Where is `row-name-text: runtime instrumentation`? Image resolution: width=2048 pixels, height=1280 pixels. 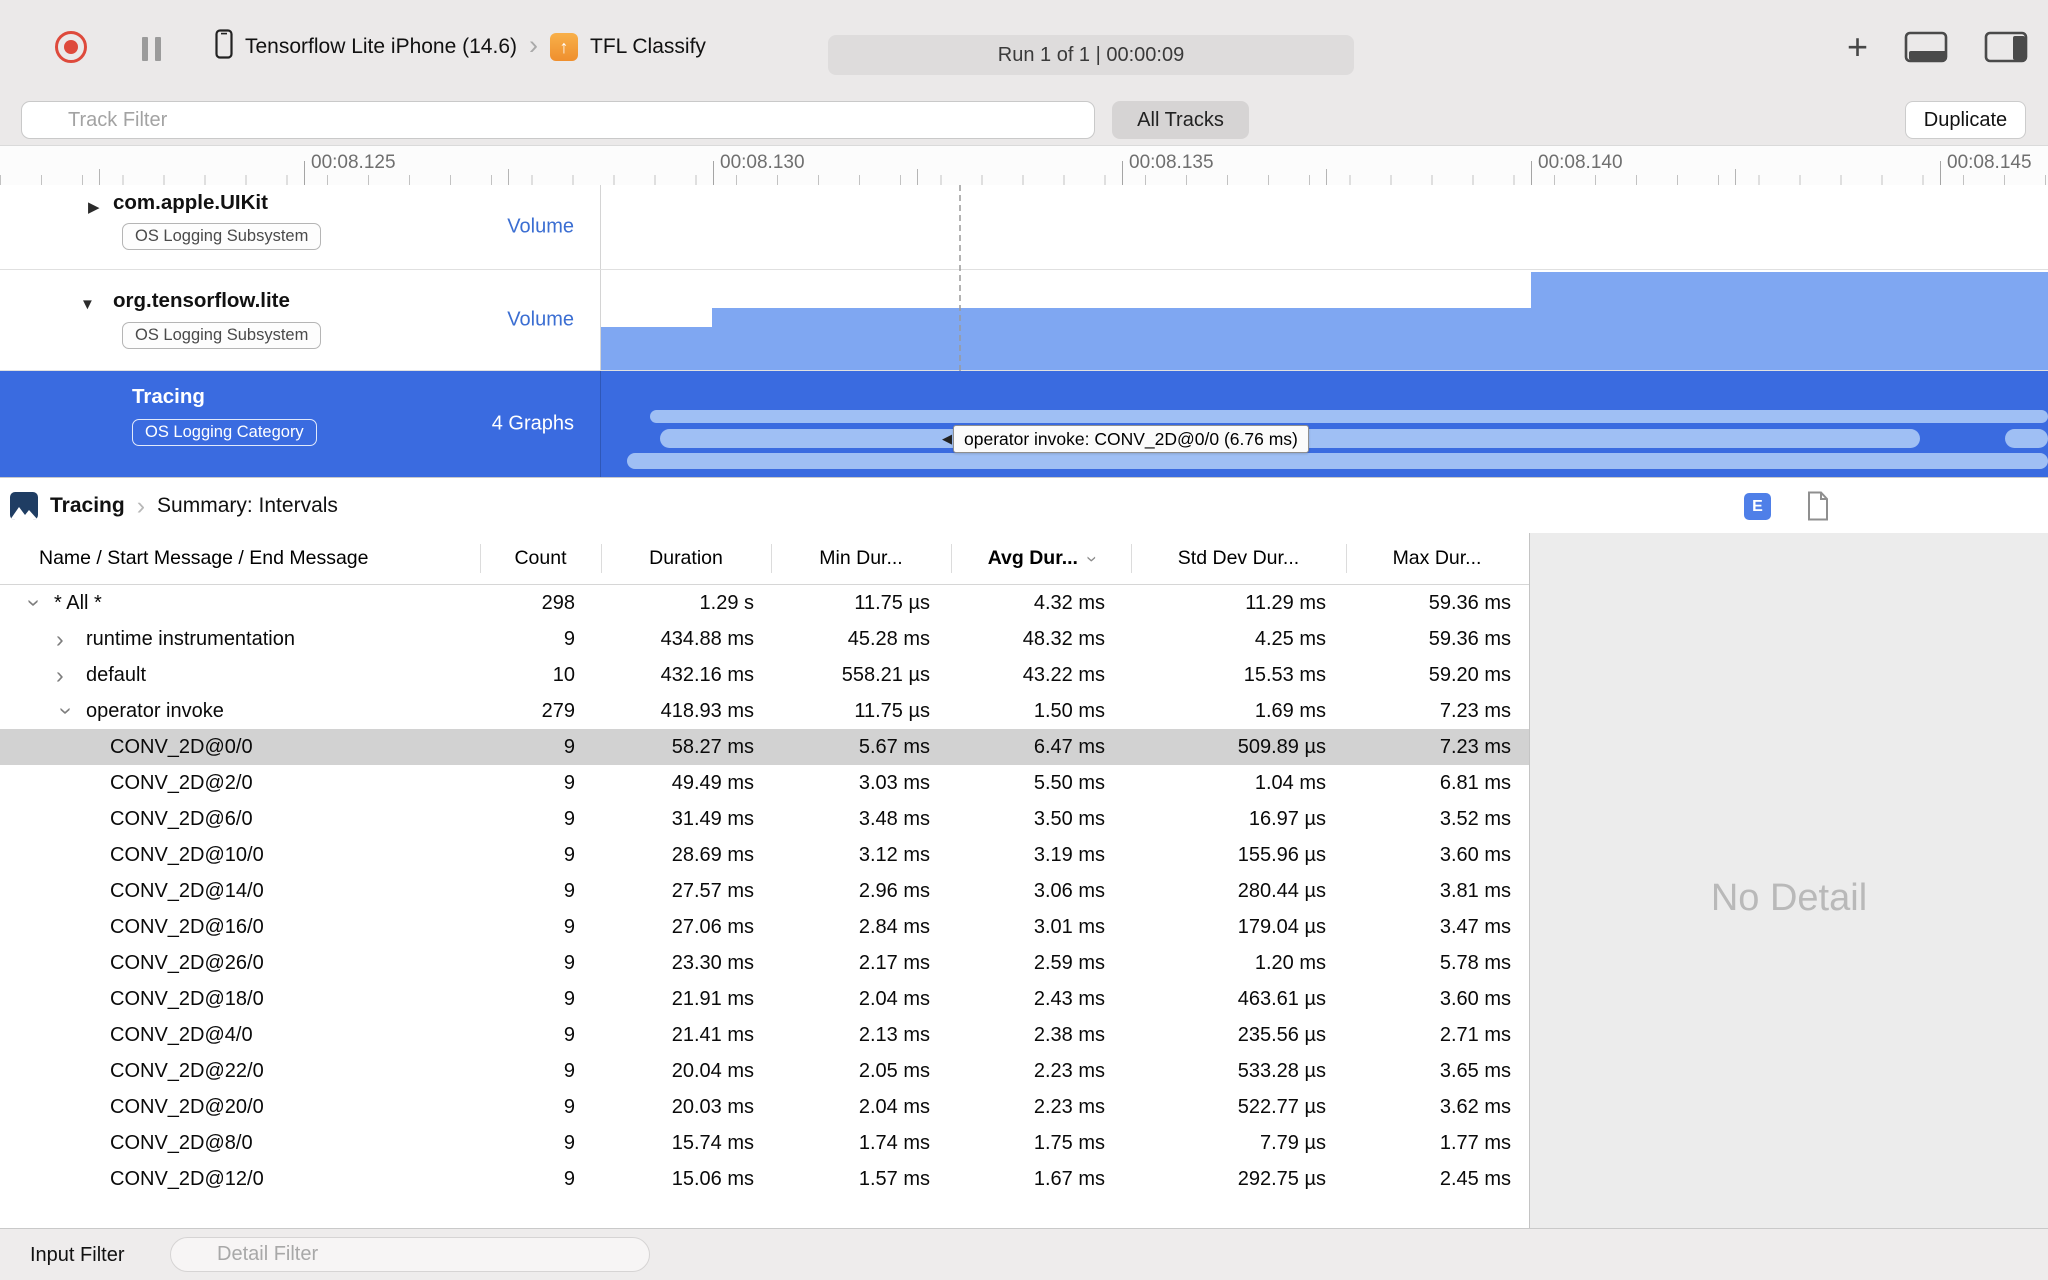
row-name-text: runtime instrumentation is located at coordinates (190, 639).